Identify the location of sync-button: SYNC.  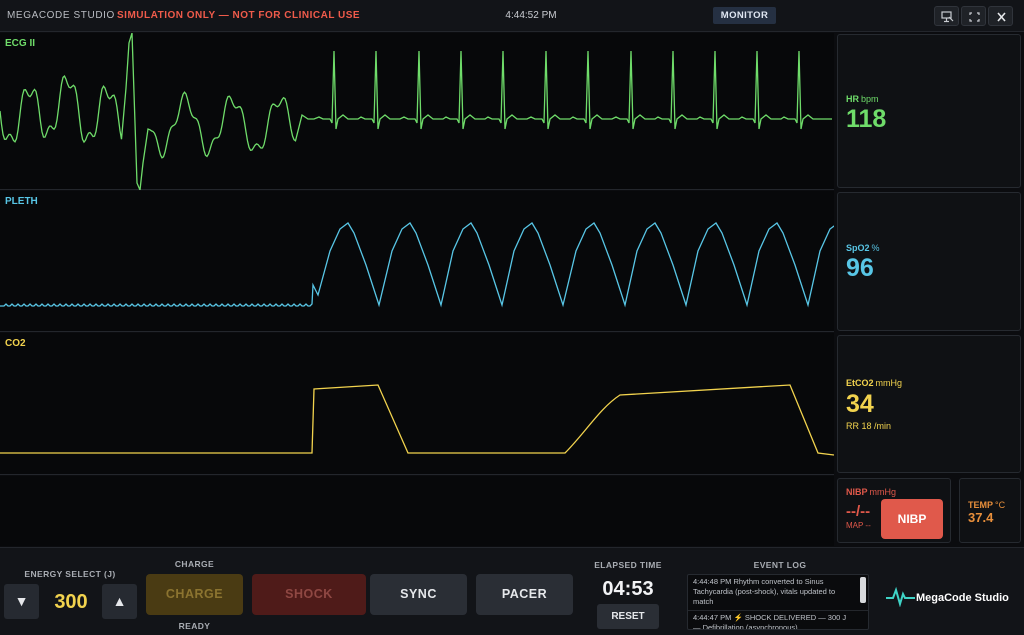
(418, 594).